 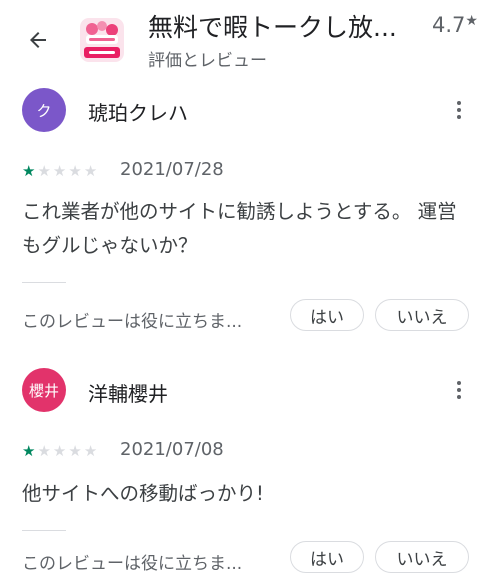 I want to click on reviewer-name: 洋輔櫻井, so click(x=128, y=394).